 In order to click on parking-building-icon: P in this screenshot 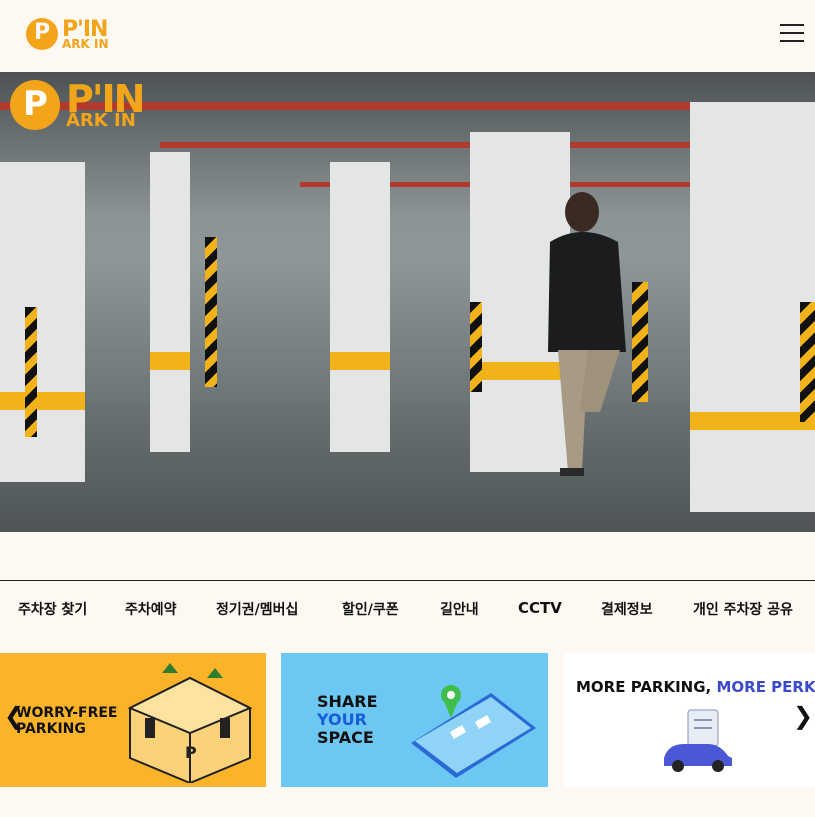, I will do `click(190, 723)`.